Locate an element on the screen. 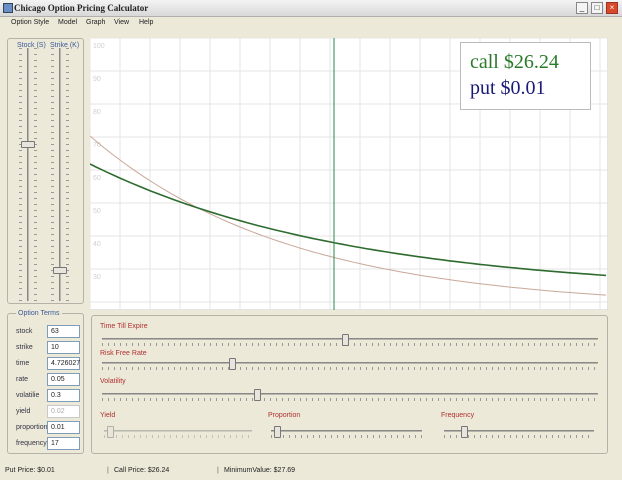  volatility-slider is located at coordinates (350, 396).